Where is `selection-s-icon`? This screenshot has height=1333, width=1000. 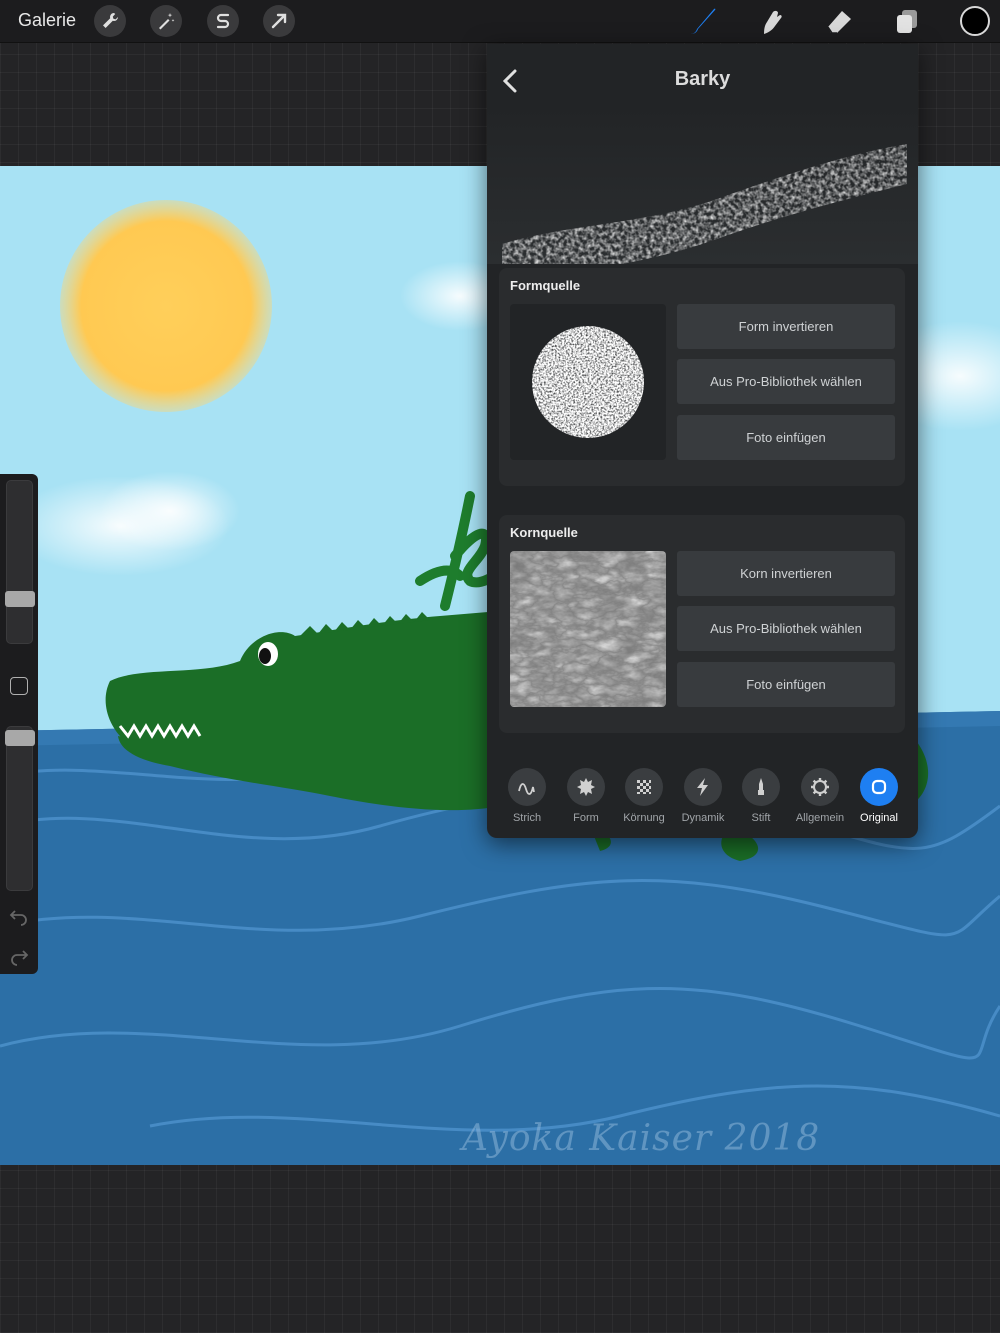
selection-s-icon is located at coordinates (223, 21).